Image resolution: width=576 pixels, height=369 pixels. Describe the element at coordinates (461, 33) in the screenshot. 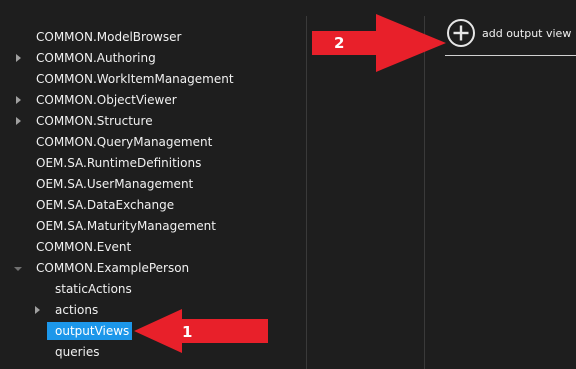

I see `plus-circle-icon` at that location.